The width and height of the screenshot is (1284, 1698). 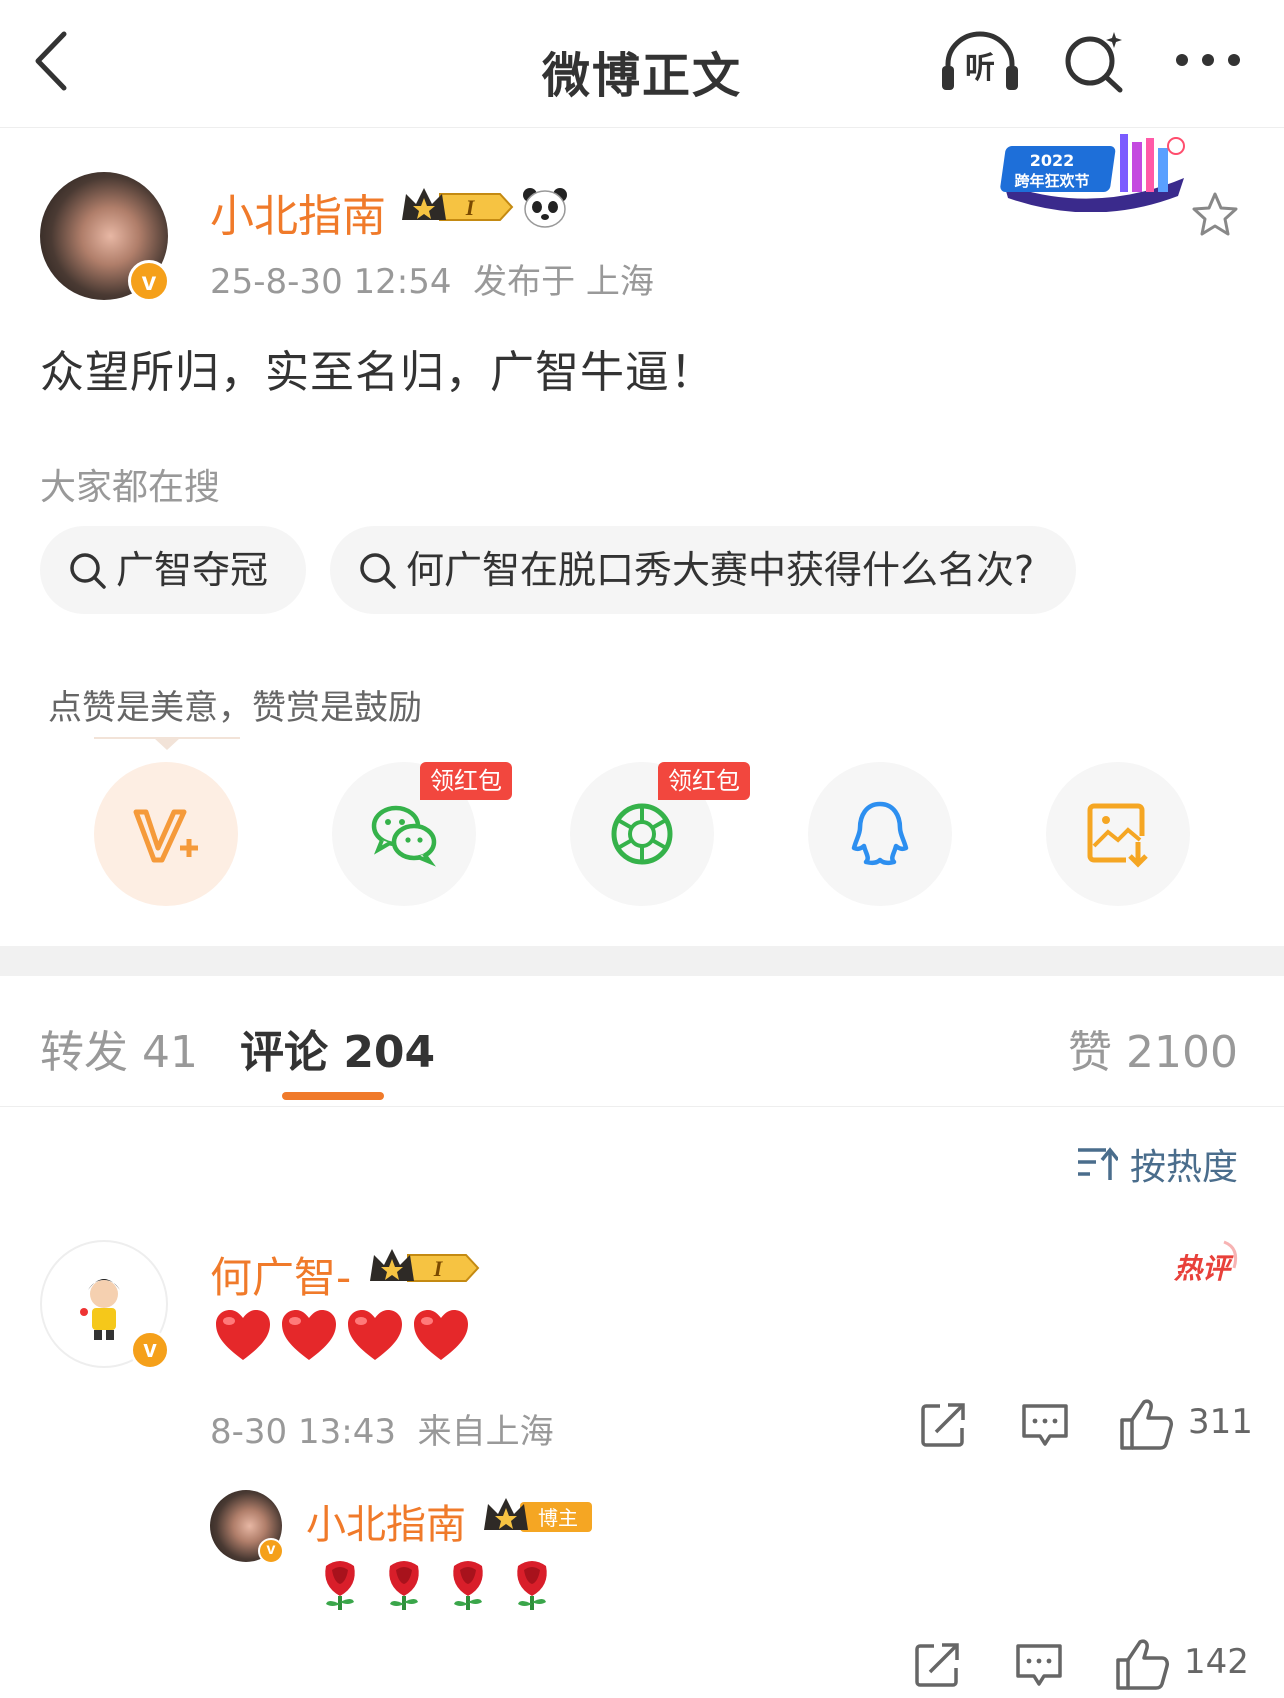 What do you see at coordinates (333, 1096) in the screenshot?
I see `active-tab-indicator` at bounding box center [333, 1096].